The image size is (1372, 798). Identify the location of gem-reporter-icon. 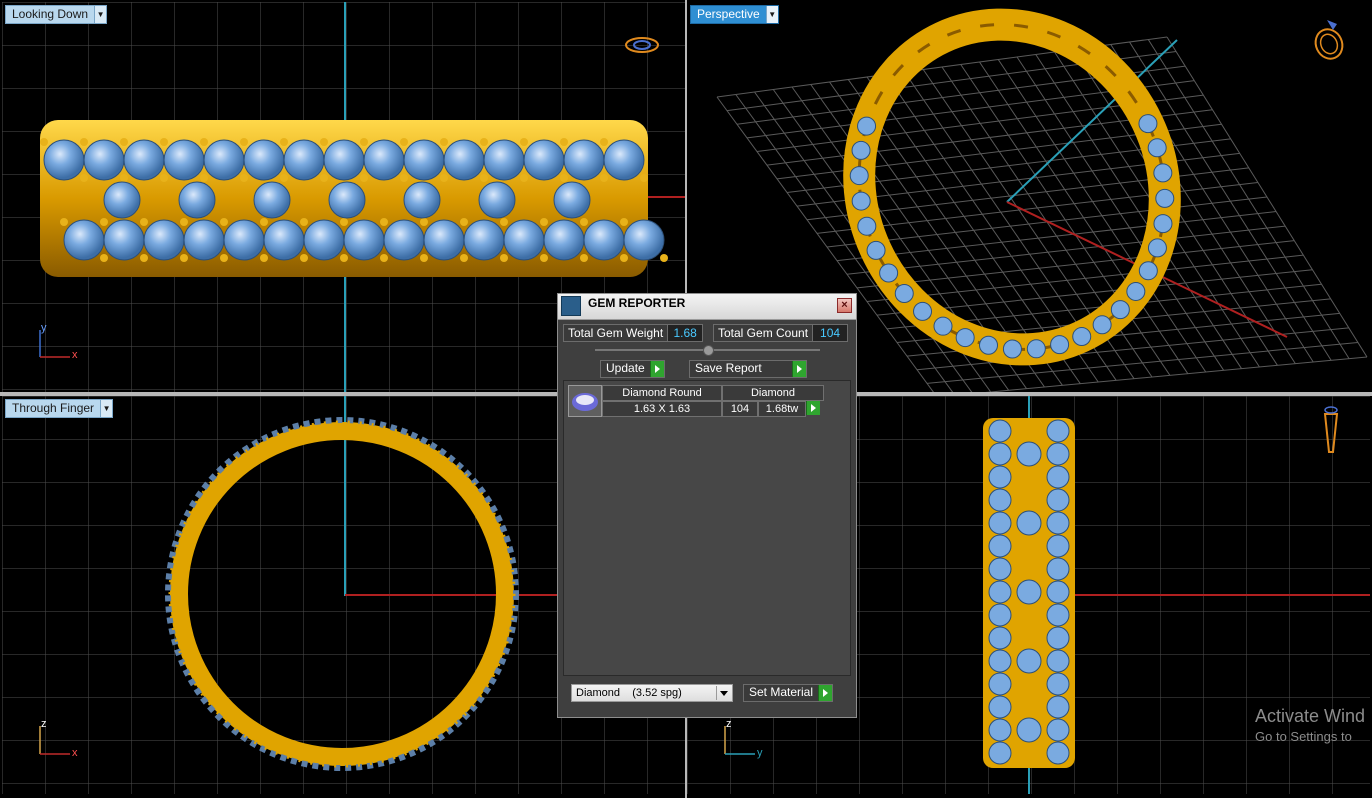
(571, 306).